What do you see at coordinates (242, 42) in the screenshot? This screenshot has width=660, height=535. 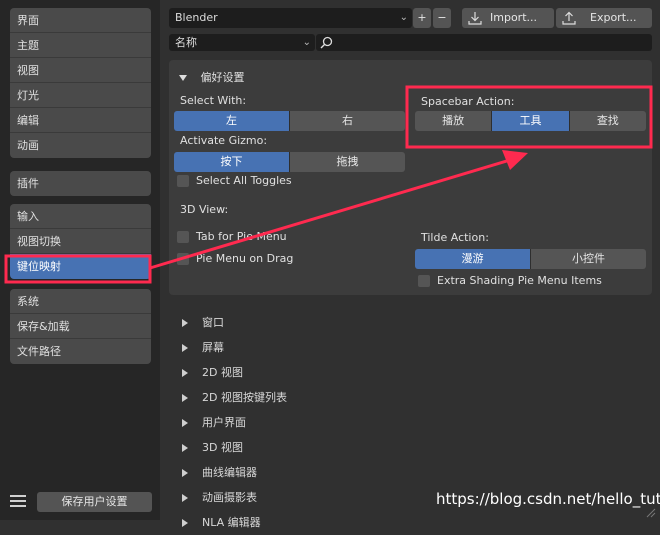 I see `filter-type-dropdown: 名称 ⌄` at bounding box center [242, 42].